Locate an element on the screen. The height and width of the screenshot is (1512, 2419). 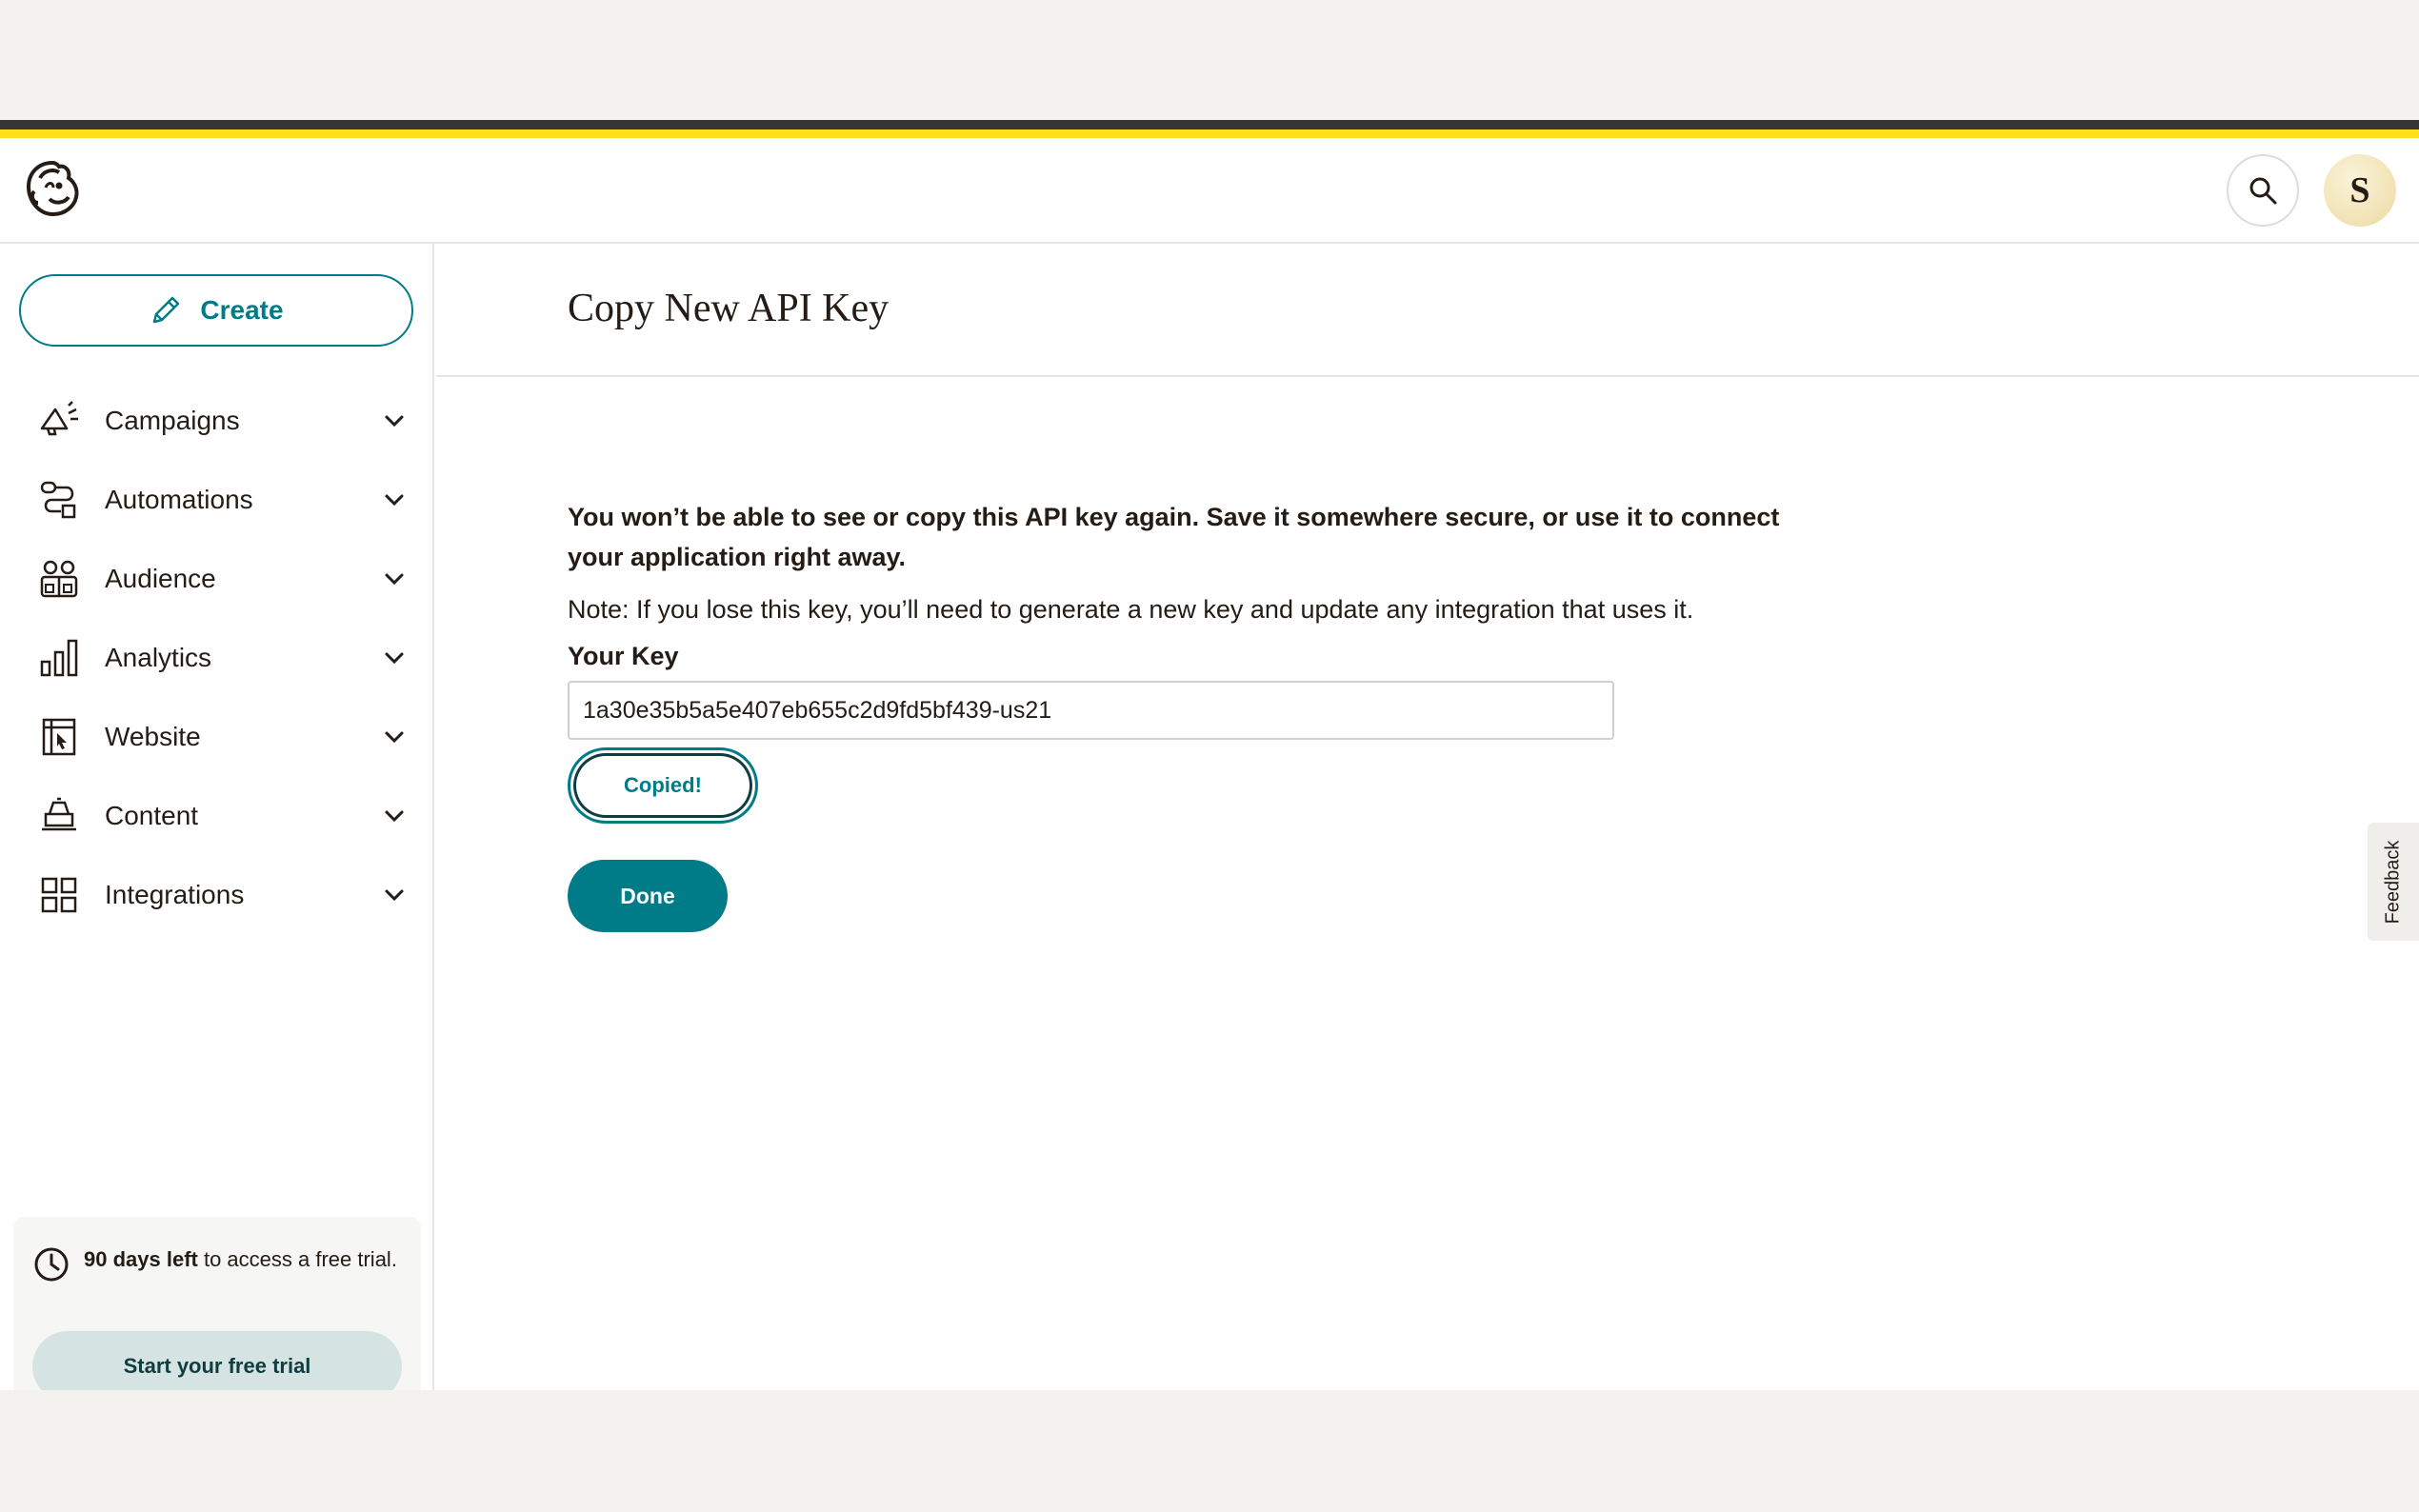
sidebar-item-audience: Audience is located at coordinates (217, 578).